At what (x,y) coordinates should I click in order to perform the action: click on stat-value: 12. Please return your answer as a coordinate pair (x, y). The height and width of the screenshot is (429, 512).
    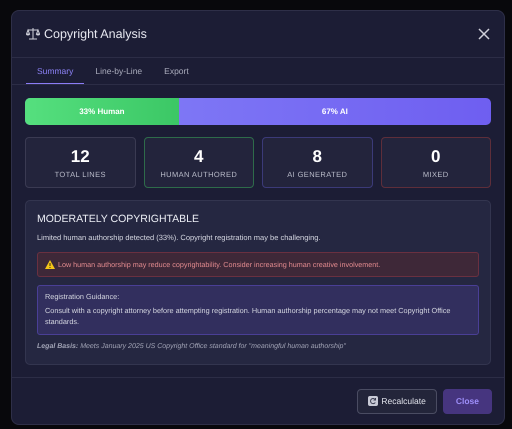
    Looking at the image, I should click on (80, 156).